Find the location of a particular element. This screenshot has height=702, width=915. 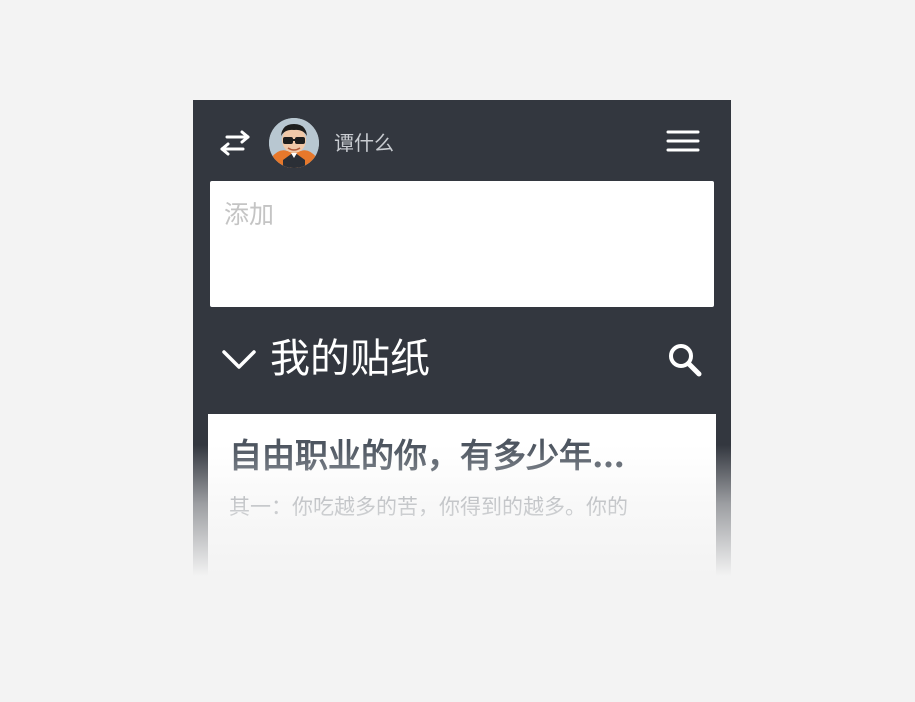

chevron-down-icon is located at coordinates (239, 359).